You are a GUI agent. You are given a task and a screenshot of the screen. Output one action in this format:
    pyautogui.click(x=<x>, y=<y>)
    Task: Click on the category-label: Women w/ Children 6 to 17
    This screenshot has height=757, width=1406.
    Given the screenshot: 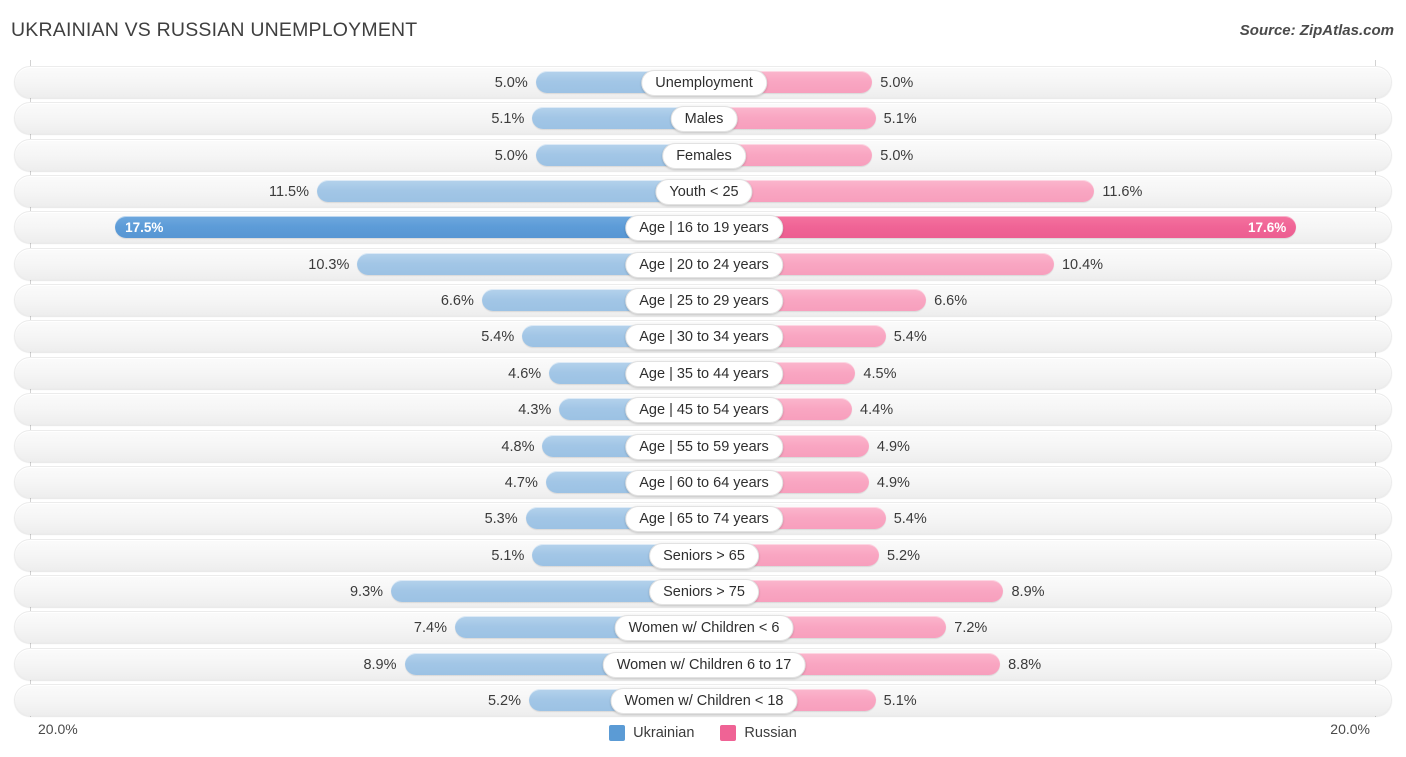 What is the action you would take?
    pyautogui.click(x=704, y=664)
    